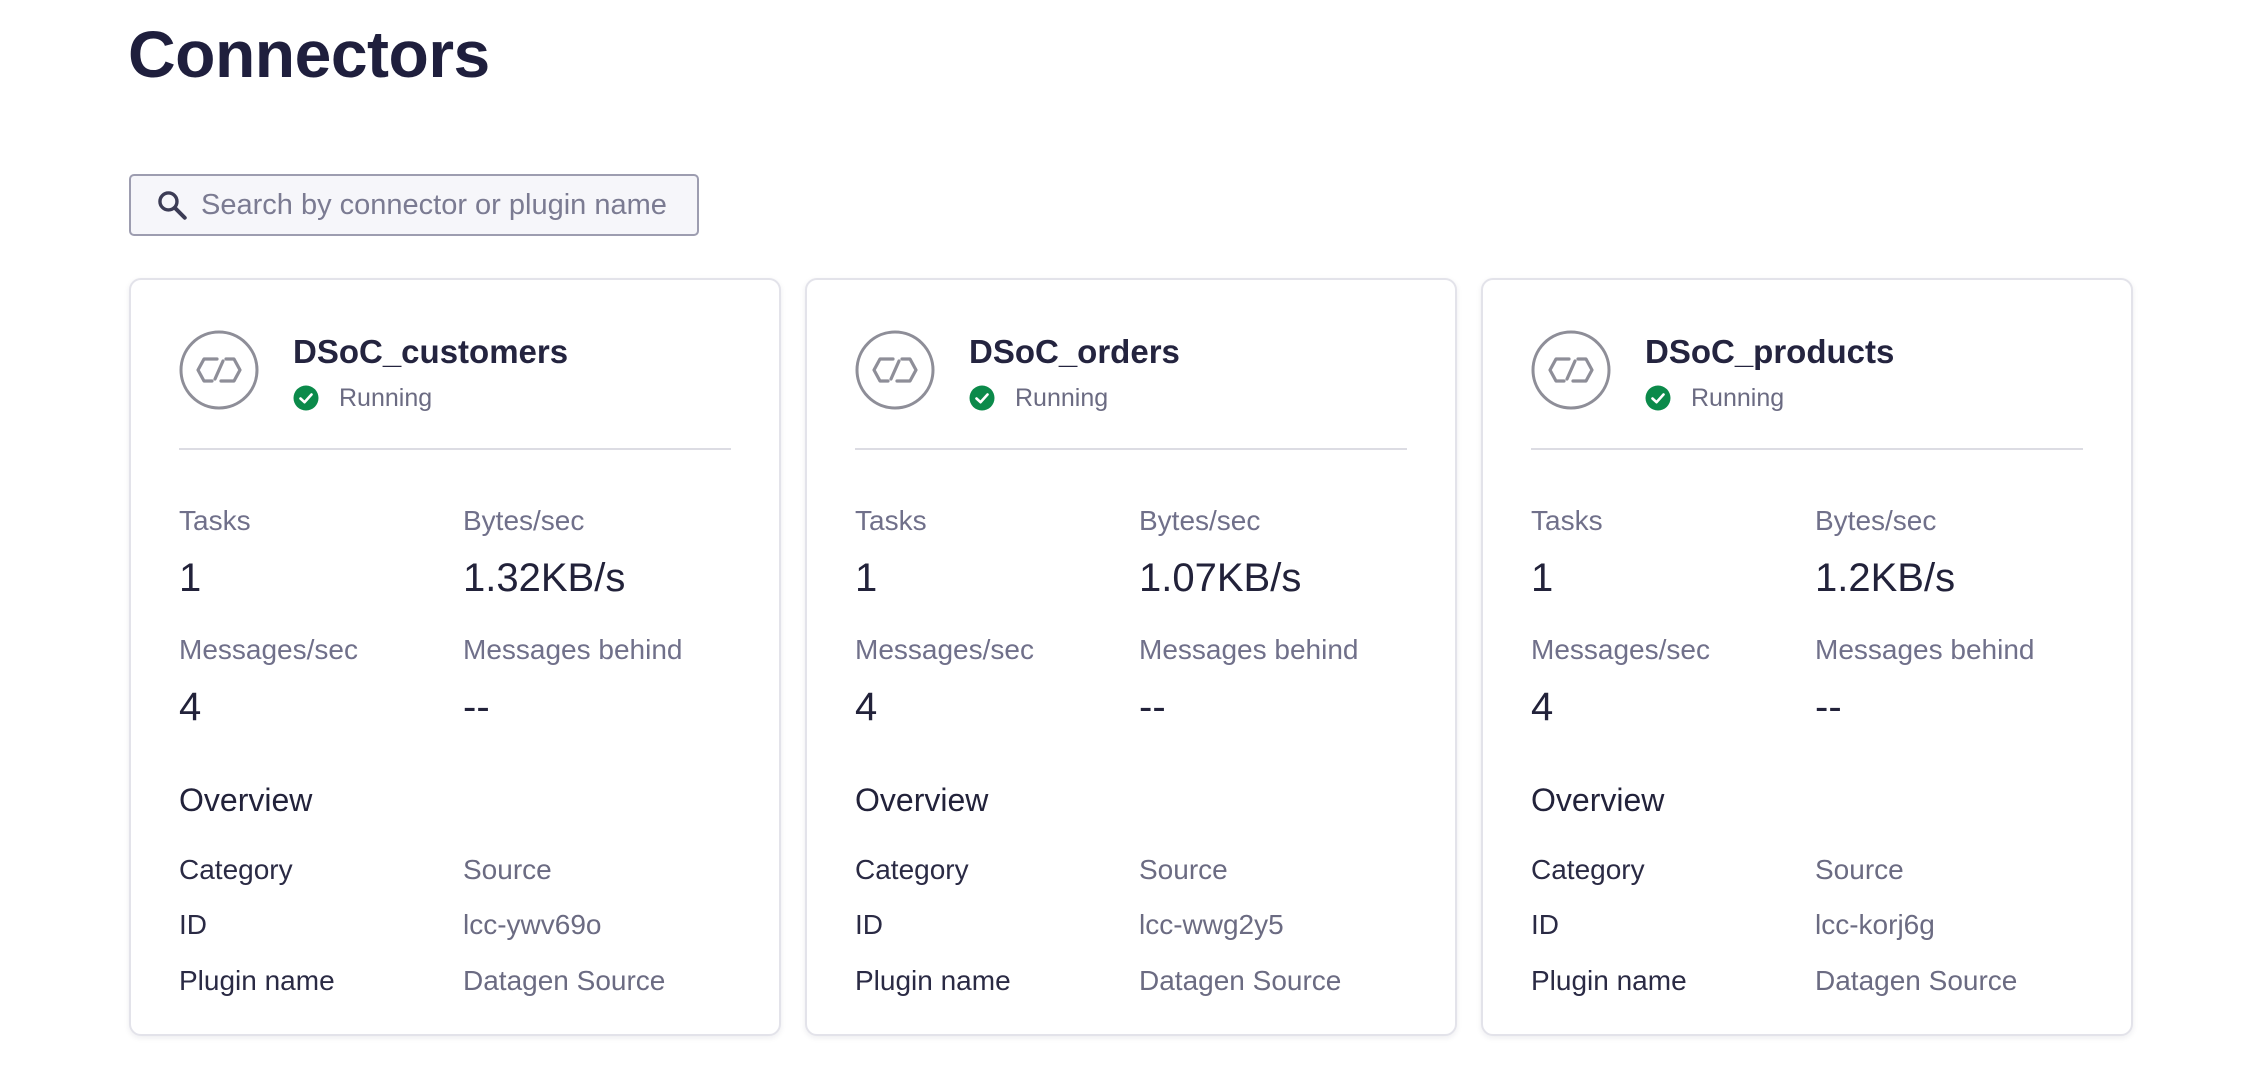  I want to click on metric-value: 1.32KB/s, so click(544, 578).